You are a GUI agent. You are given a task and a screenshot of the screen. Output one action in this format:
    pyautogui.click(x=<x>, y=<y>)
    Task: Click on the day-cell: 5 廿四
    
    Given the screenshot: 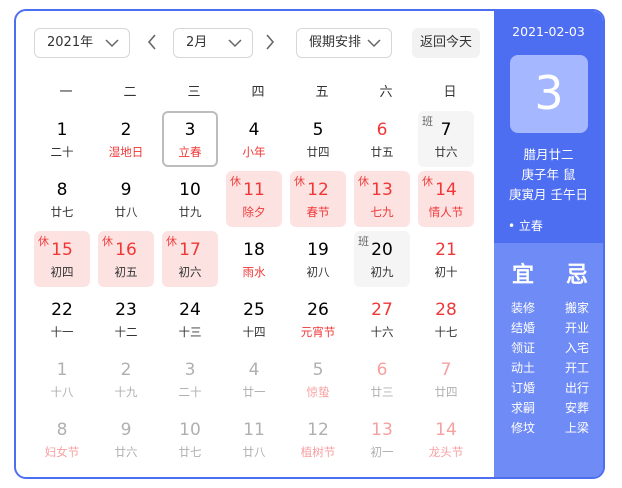 What is the action you would take?
    pyautogui.click(x=318, y=139)
    